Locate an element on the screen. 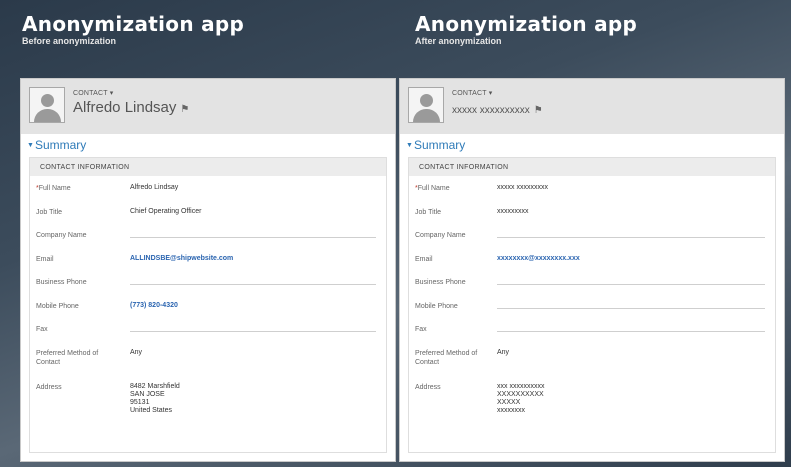 The image size is (791, 467). field-value: Alfredo Lindsay is located at coordinates (154, 187).